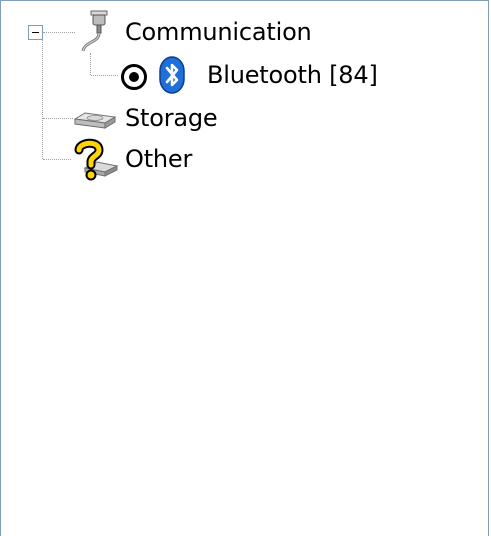 This screenshot has width=491, height=536. I want to click on tree-line-storage, so click(58, 118).